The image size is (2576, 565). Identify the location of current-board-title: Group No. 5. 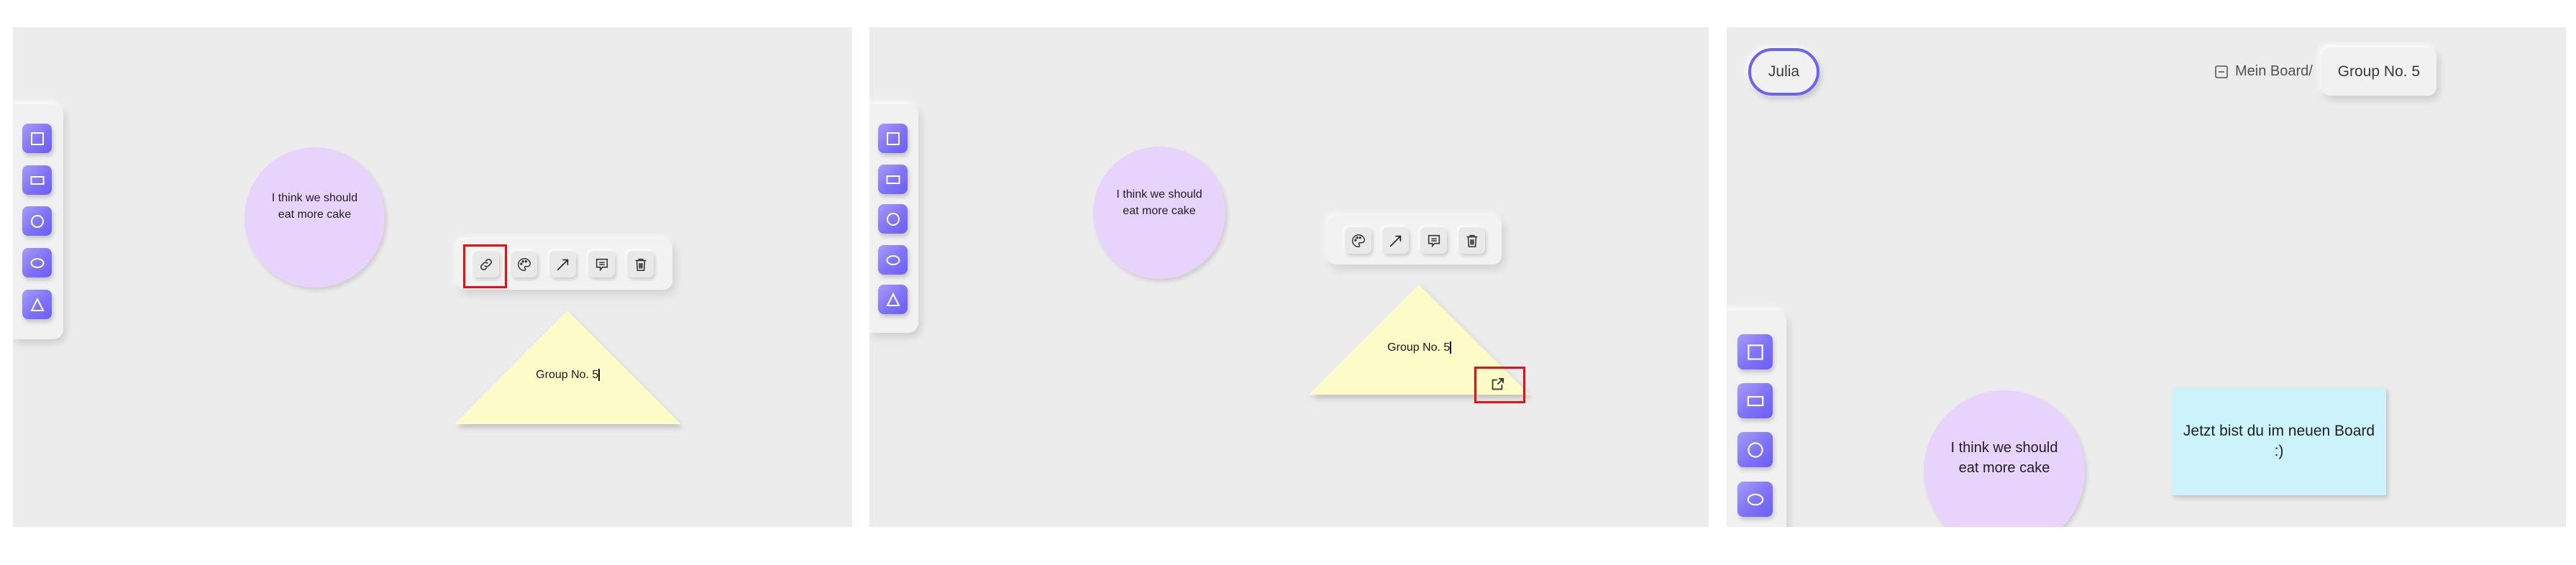
(2379, 71).